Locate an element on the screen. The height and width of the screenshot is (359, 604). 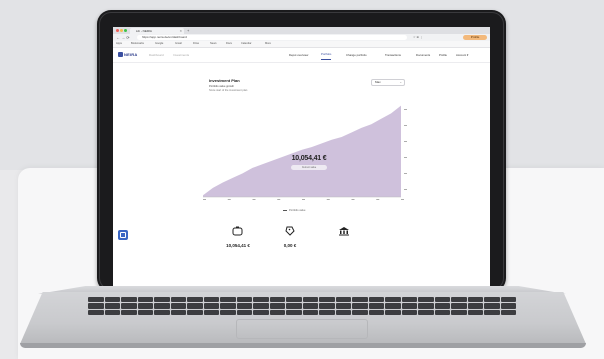
stat-fees: 0,00 € is located at coordinates (290, 235).